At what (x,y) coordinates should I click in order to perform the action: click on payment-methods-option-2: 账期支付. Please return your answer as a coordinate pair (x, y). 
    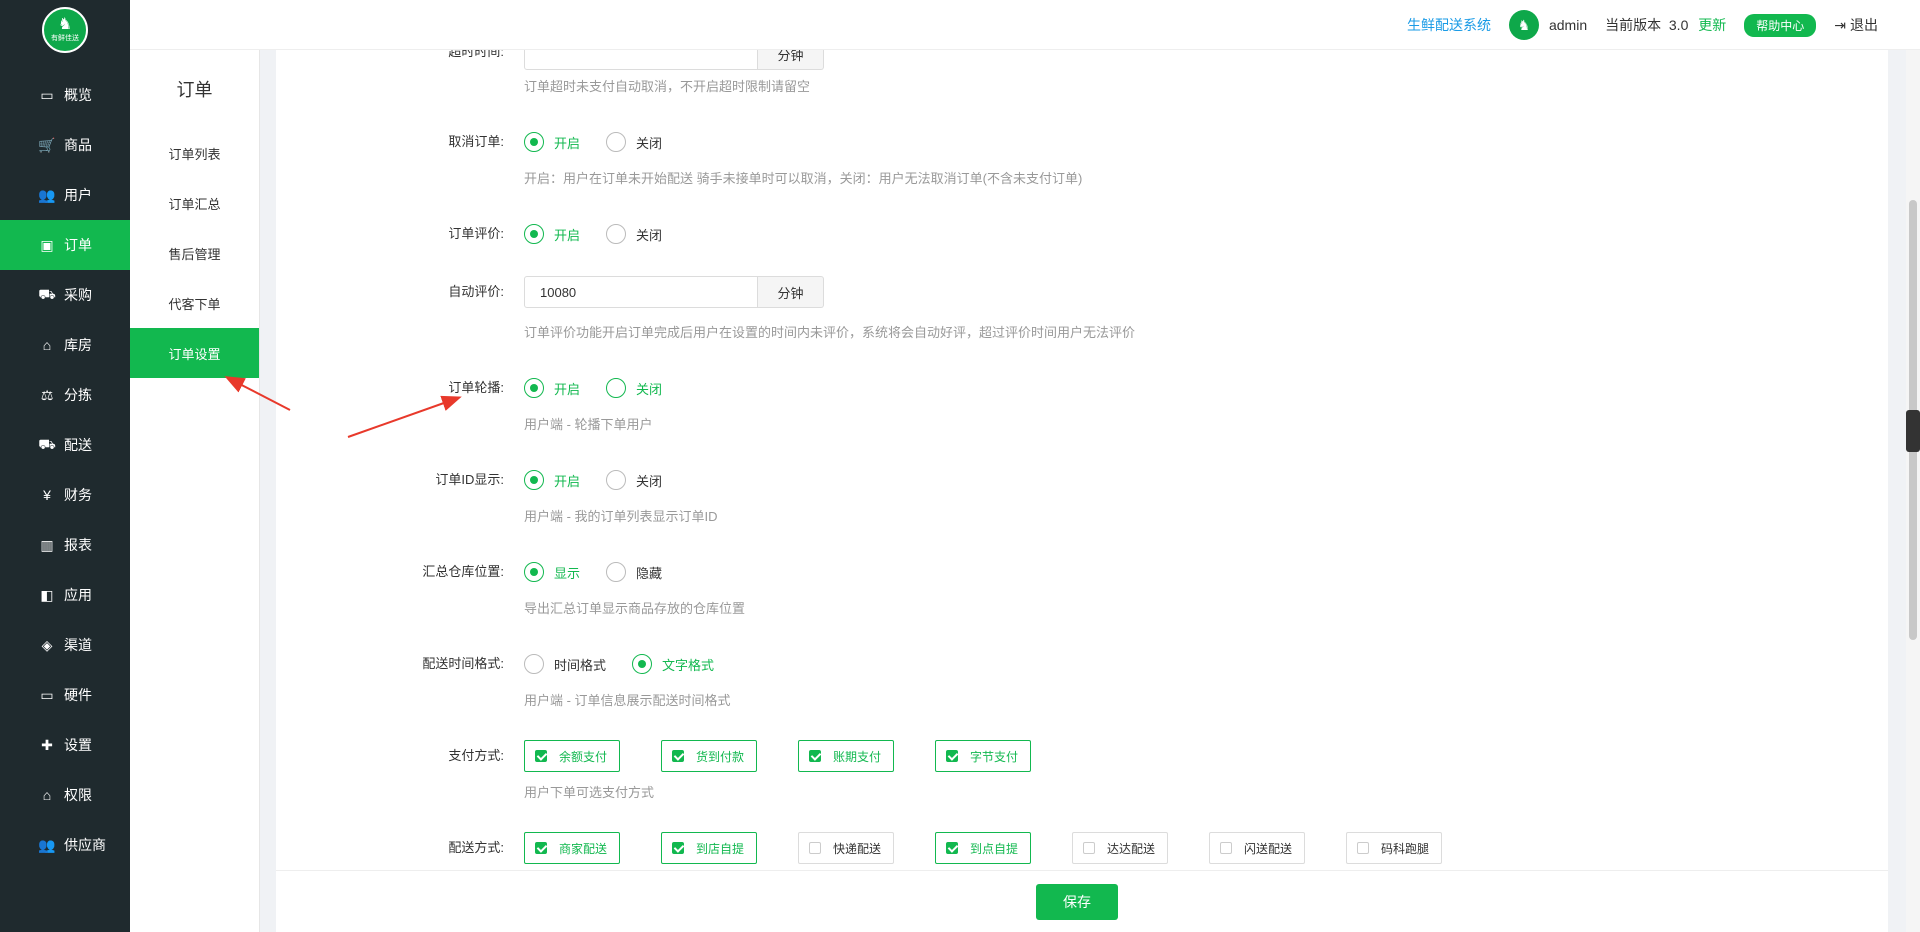
    Looking at the image, I should click on (846, 756).